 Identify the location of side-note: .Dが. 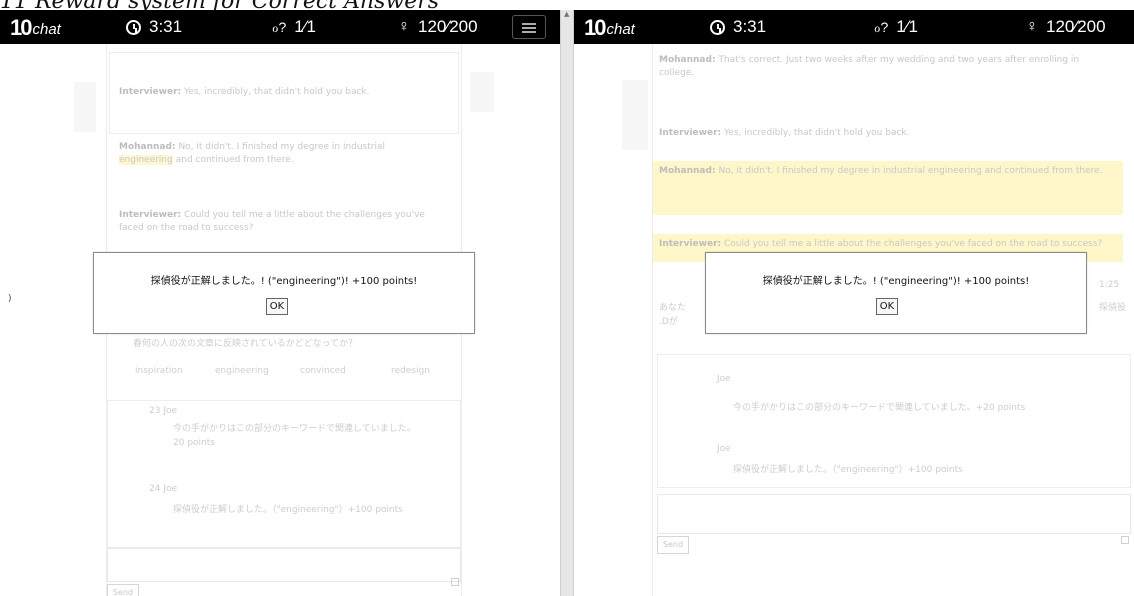
(668, 322).